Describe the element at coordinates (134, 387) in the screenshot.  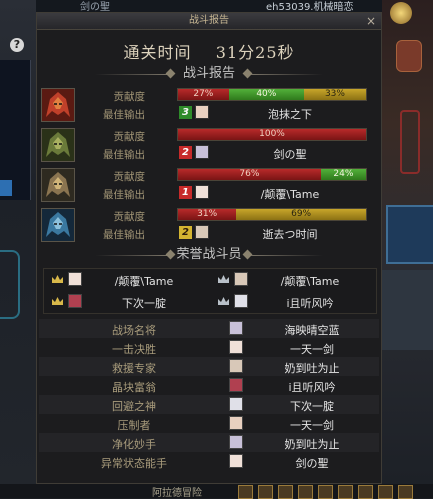
I see `award-title: 晶块富翁` at that location.